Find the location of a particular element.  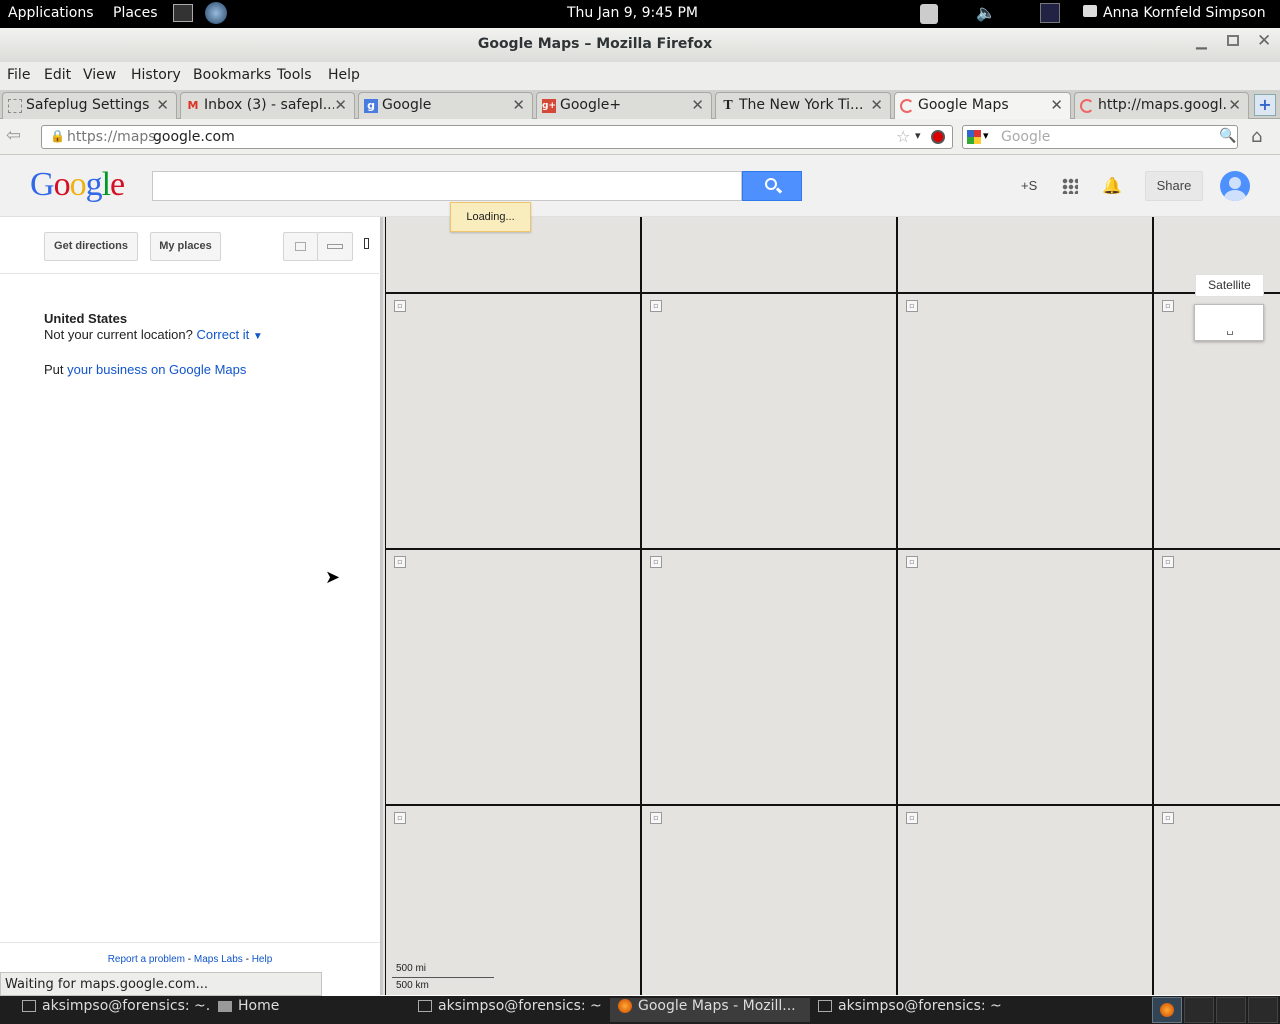

apps-grid-icon is located at coordinates (1070, 186).